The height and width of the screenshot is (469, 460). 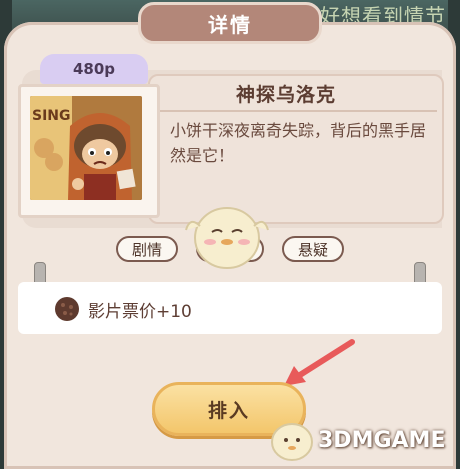 I want to click on watermark-text: 3DMGAME, so click(x=382, y=440).